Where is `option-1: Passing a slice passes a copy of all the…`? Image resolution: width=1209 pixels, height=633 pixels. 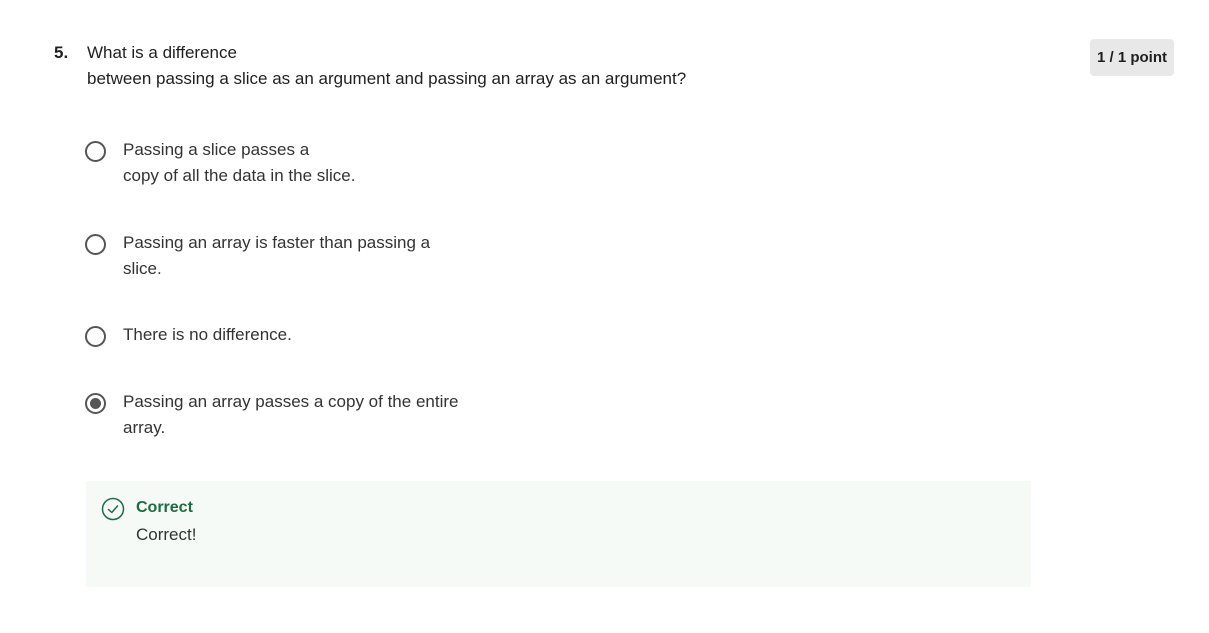 option-1: Passing a slice passes a copy of all the… is located at coordinates (385, 165).